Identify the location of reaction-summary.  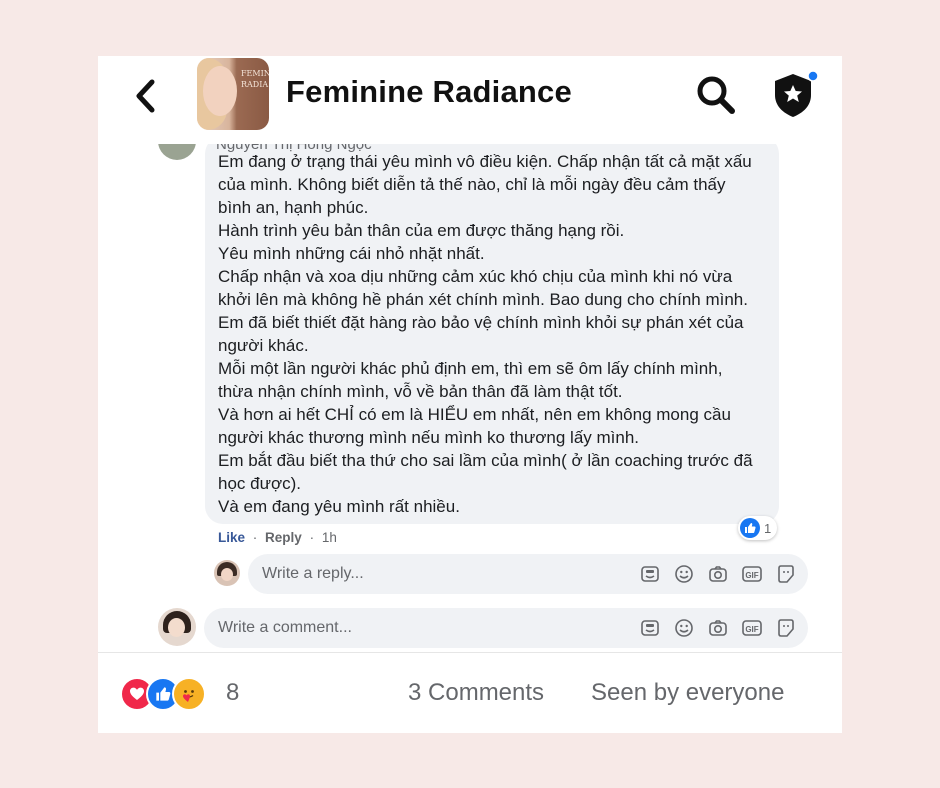
(170, 694).